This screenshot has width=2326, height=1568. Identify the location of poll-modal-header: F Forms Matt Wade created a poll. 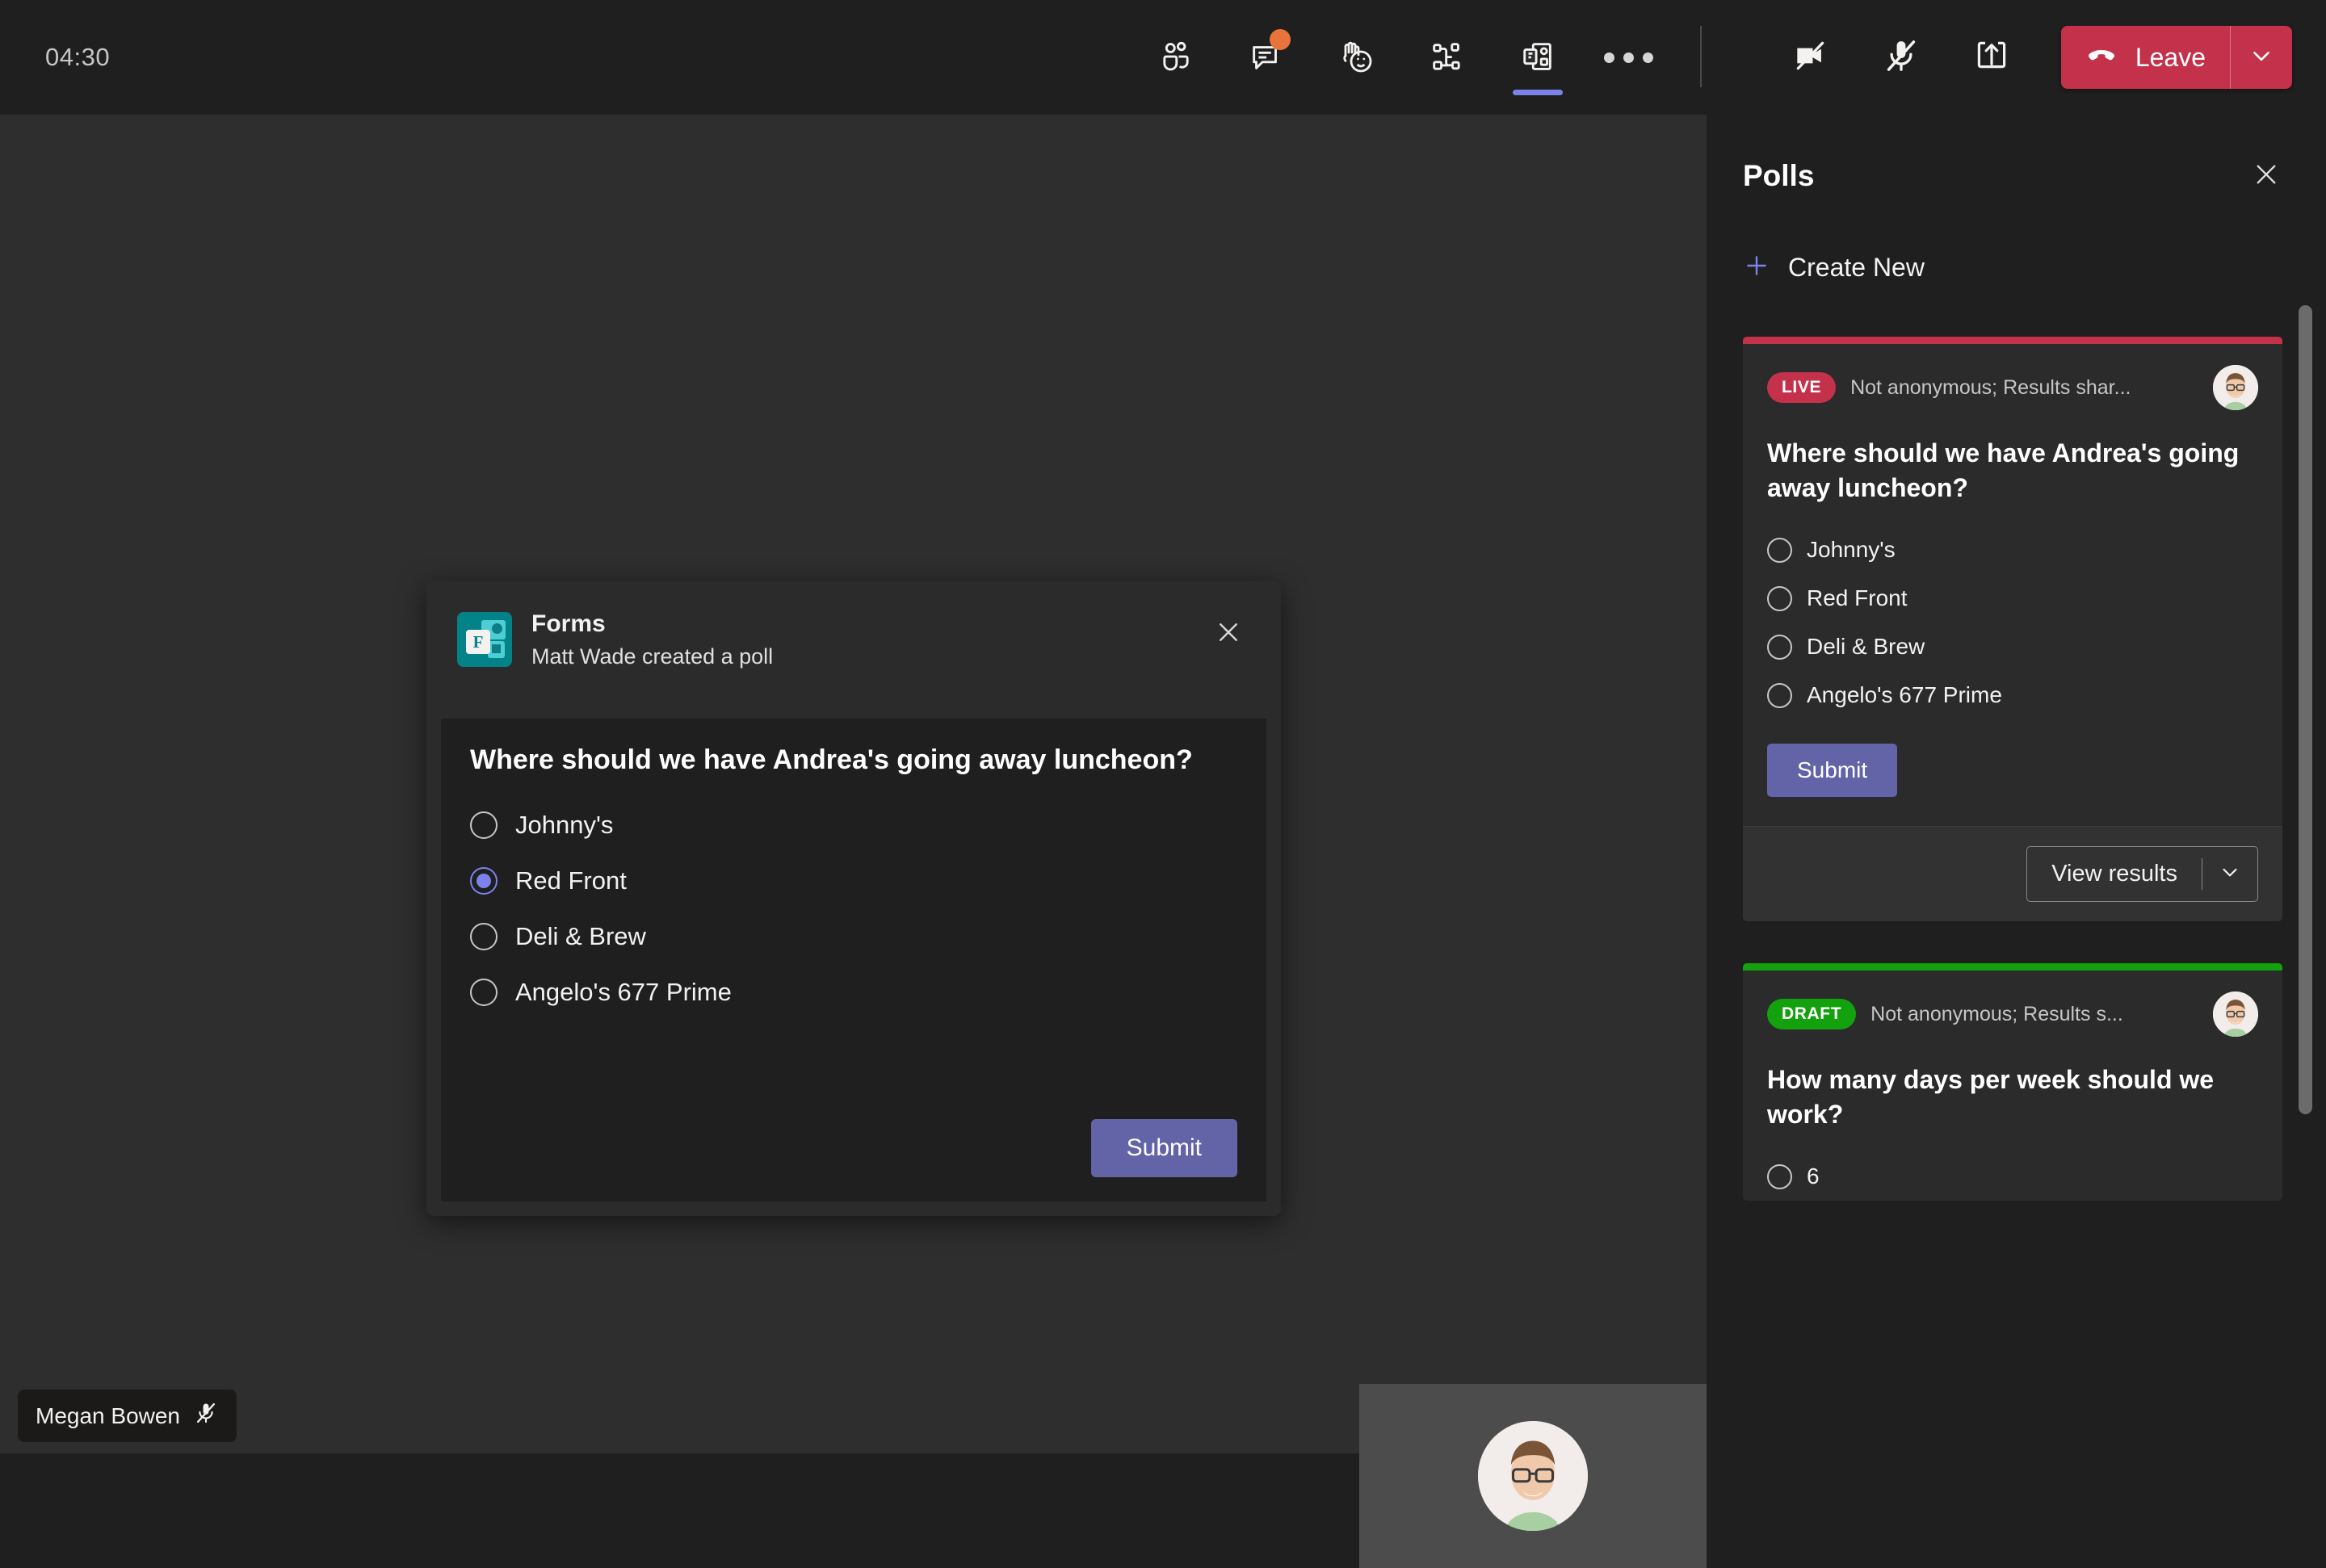
(853, 636).